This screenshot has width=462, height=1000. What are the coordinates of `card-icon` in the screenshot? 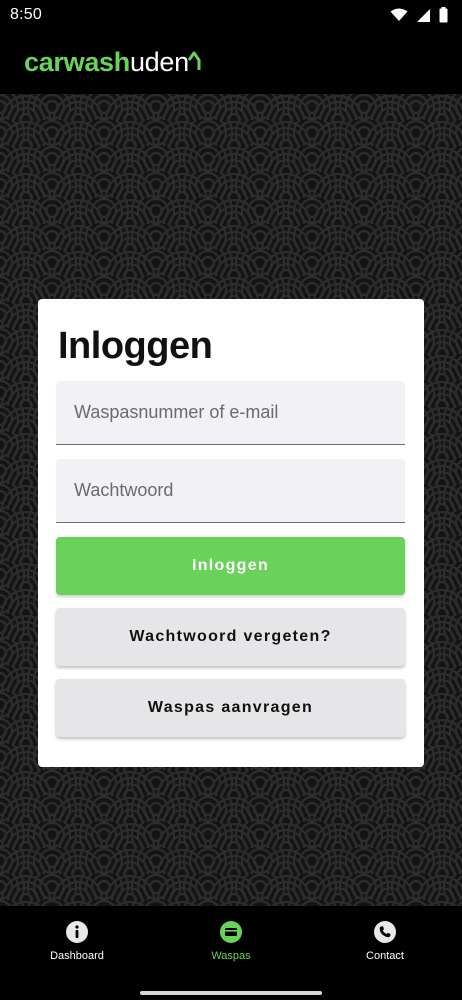 It's located at (231, 932).